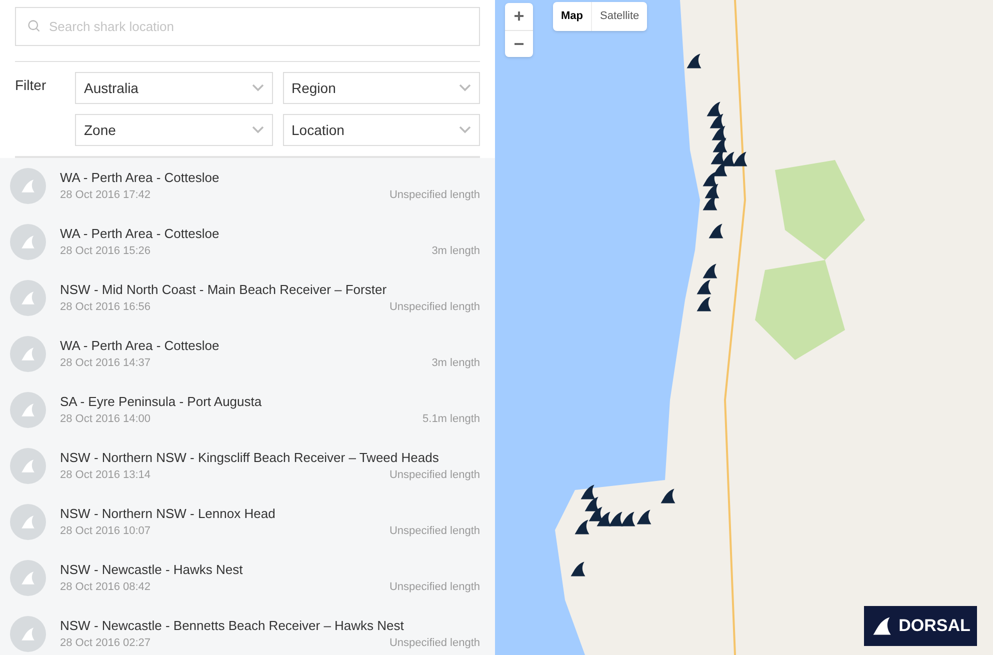 The image size is (993, 655). Describe the element at coordinates (161, 401) in the screenshot. I see `sighting-title: SA - Eyre Peninsula - Port Augusta` at that location.